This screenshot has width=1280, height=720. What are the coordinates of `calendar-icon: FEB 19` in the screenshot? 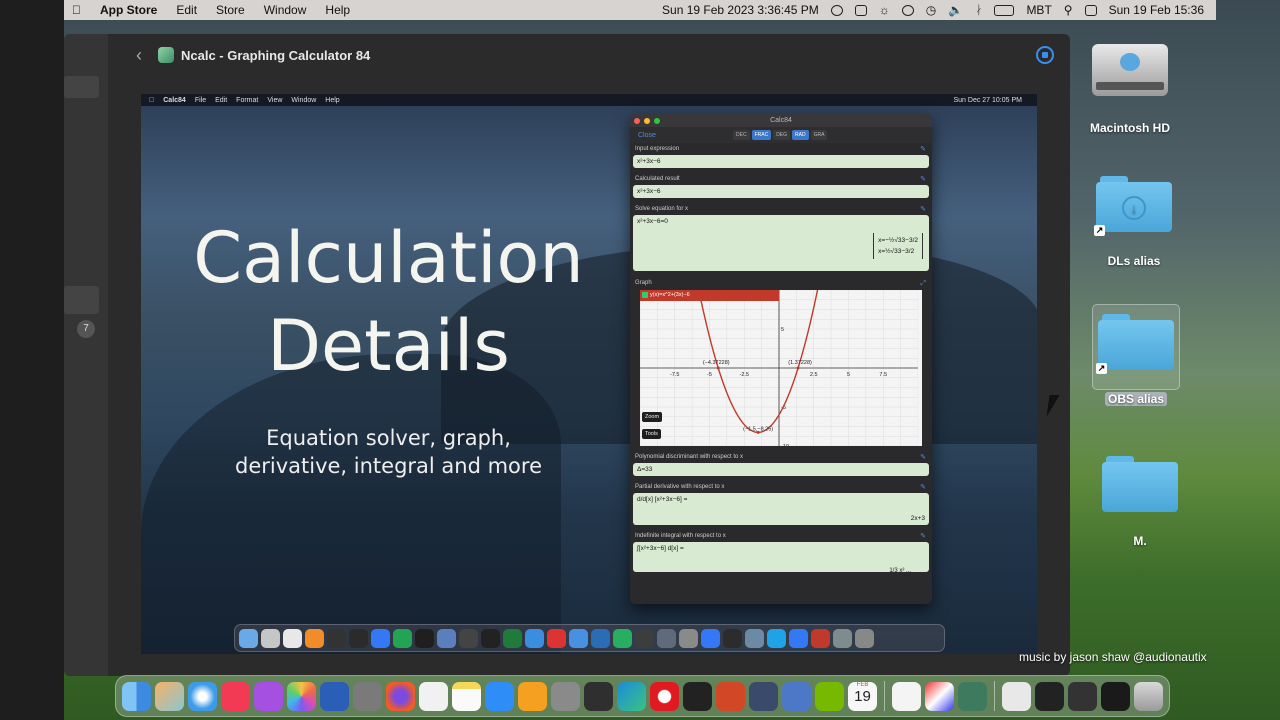 It's located at (862, 696).